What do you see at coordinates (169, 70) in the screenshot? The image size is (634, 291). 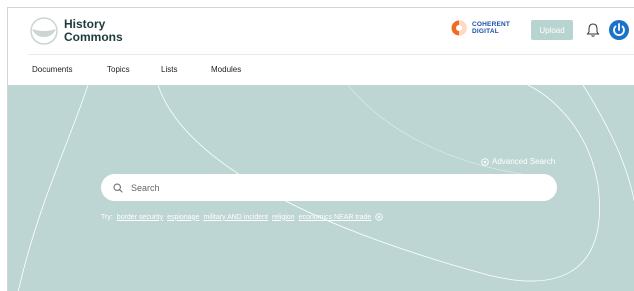 I see `nav-item-lists: Lists` at bounding box center [169, 70].